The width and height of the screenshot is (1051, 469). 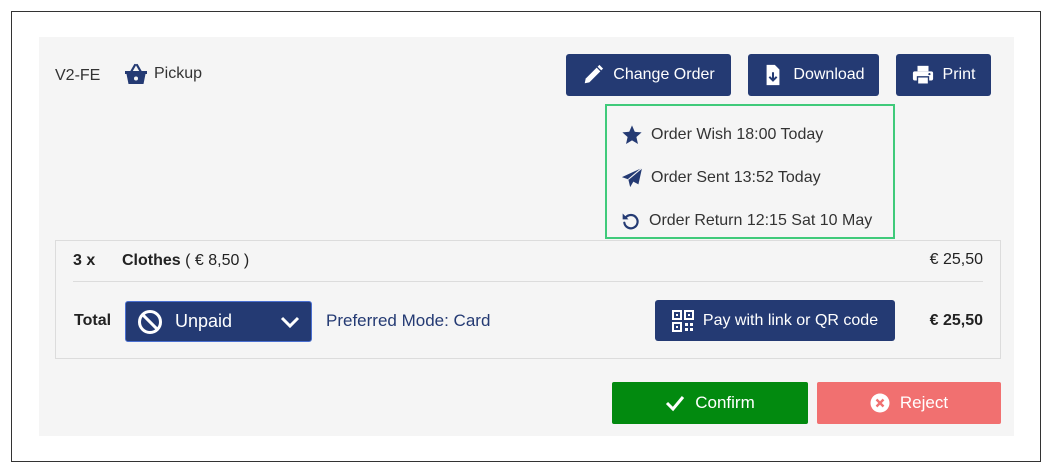 I want to click on printer-icon, so click(x=922, y=75).